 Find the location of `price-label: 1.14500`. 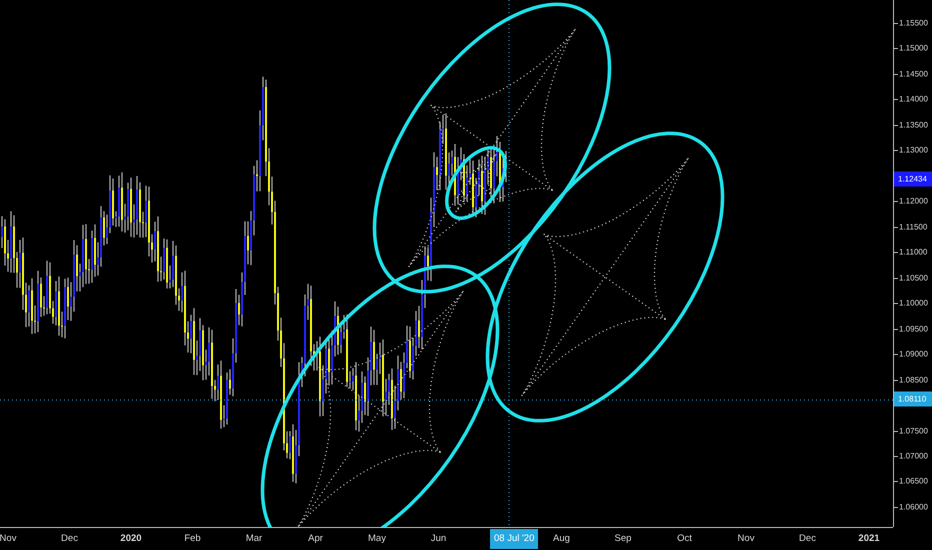

price-label: 1.14500 is located at coordinates (913, 73).